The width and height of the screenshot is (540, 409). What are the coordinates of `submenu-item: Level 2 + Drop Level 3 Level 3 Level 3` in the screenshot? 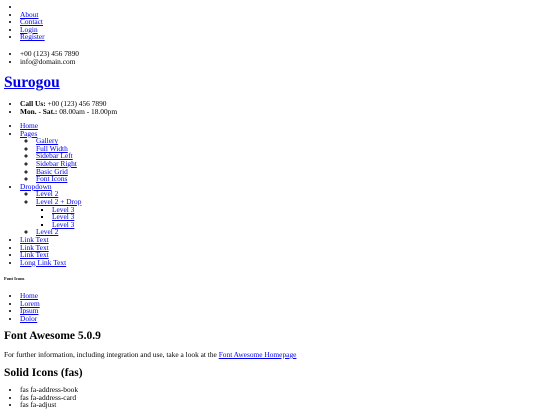 It's located at (58, 213).